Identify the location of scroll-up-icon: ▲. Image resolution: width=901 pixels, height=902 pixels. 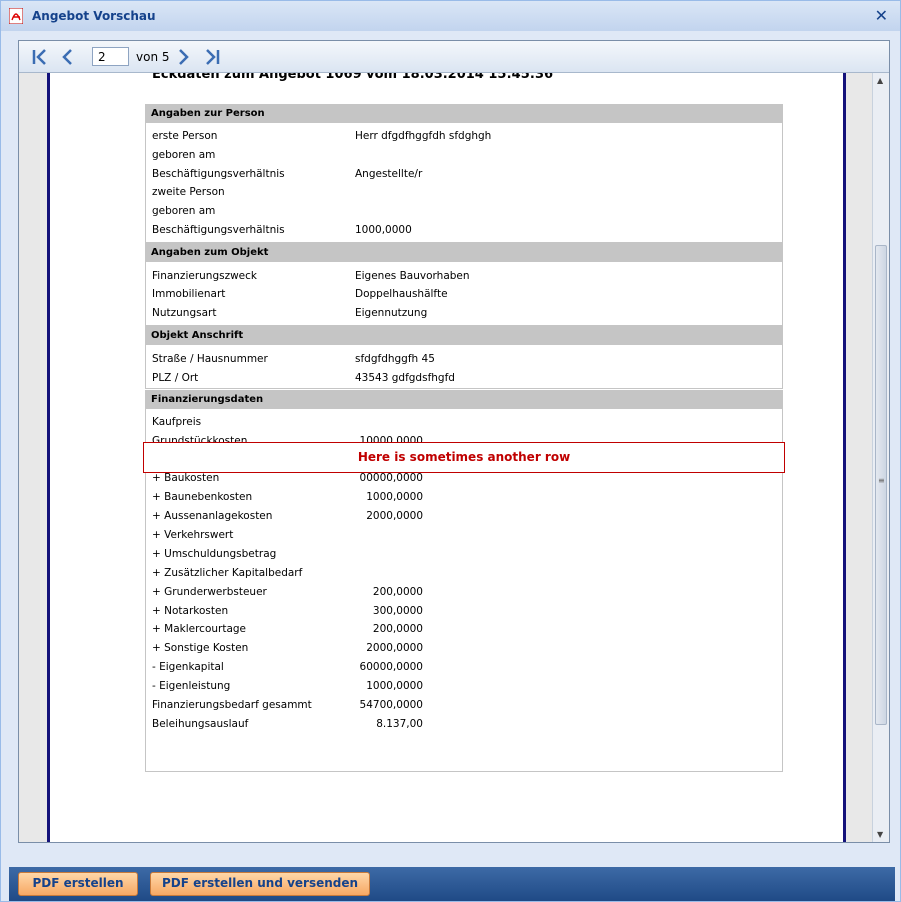
(880, 80).